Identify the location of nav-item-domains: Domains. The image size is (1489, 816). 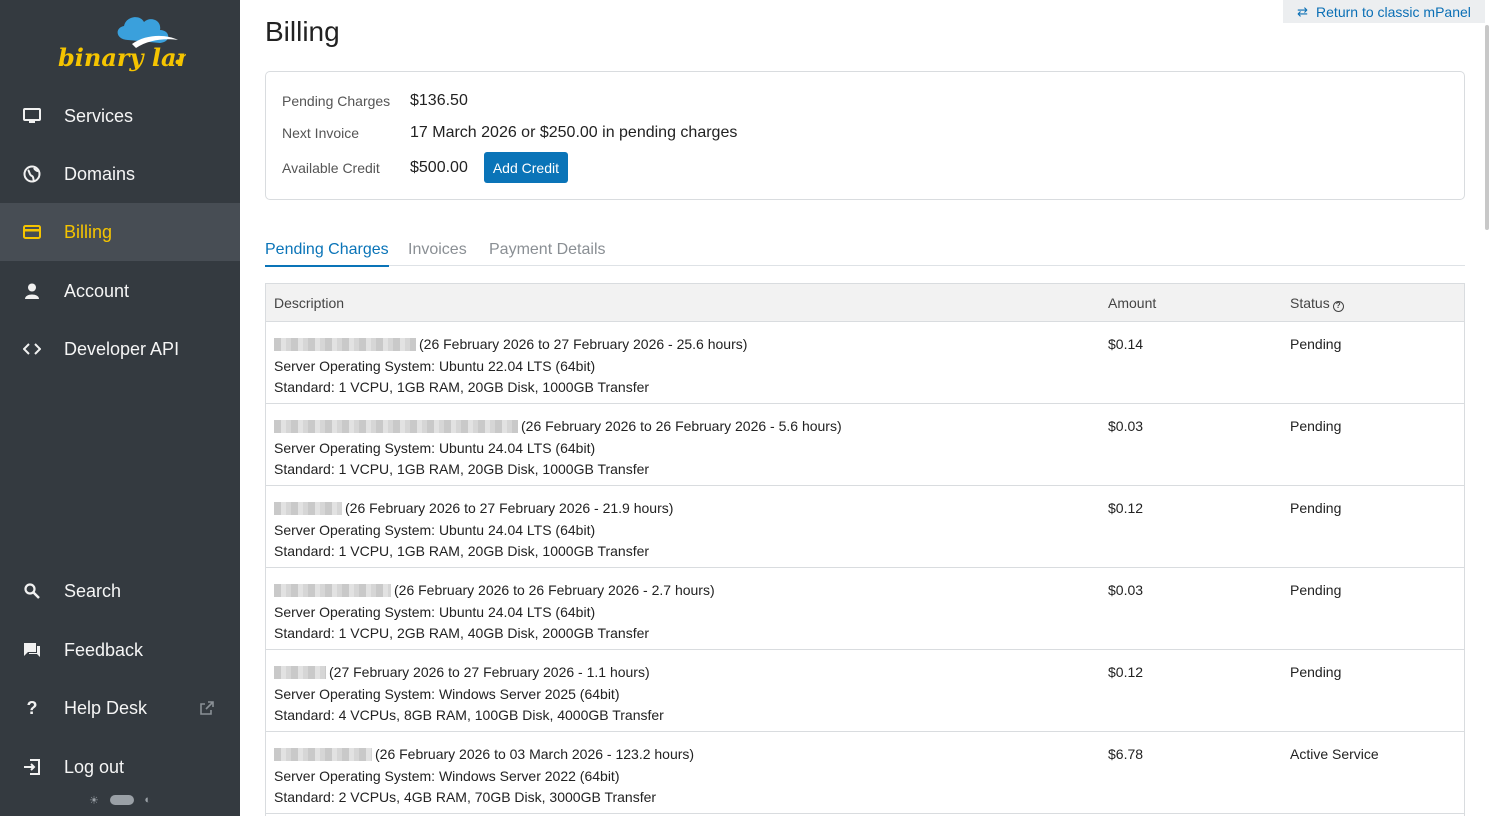
(120, 174).